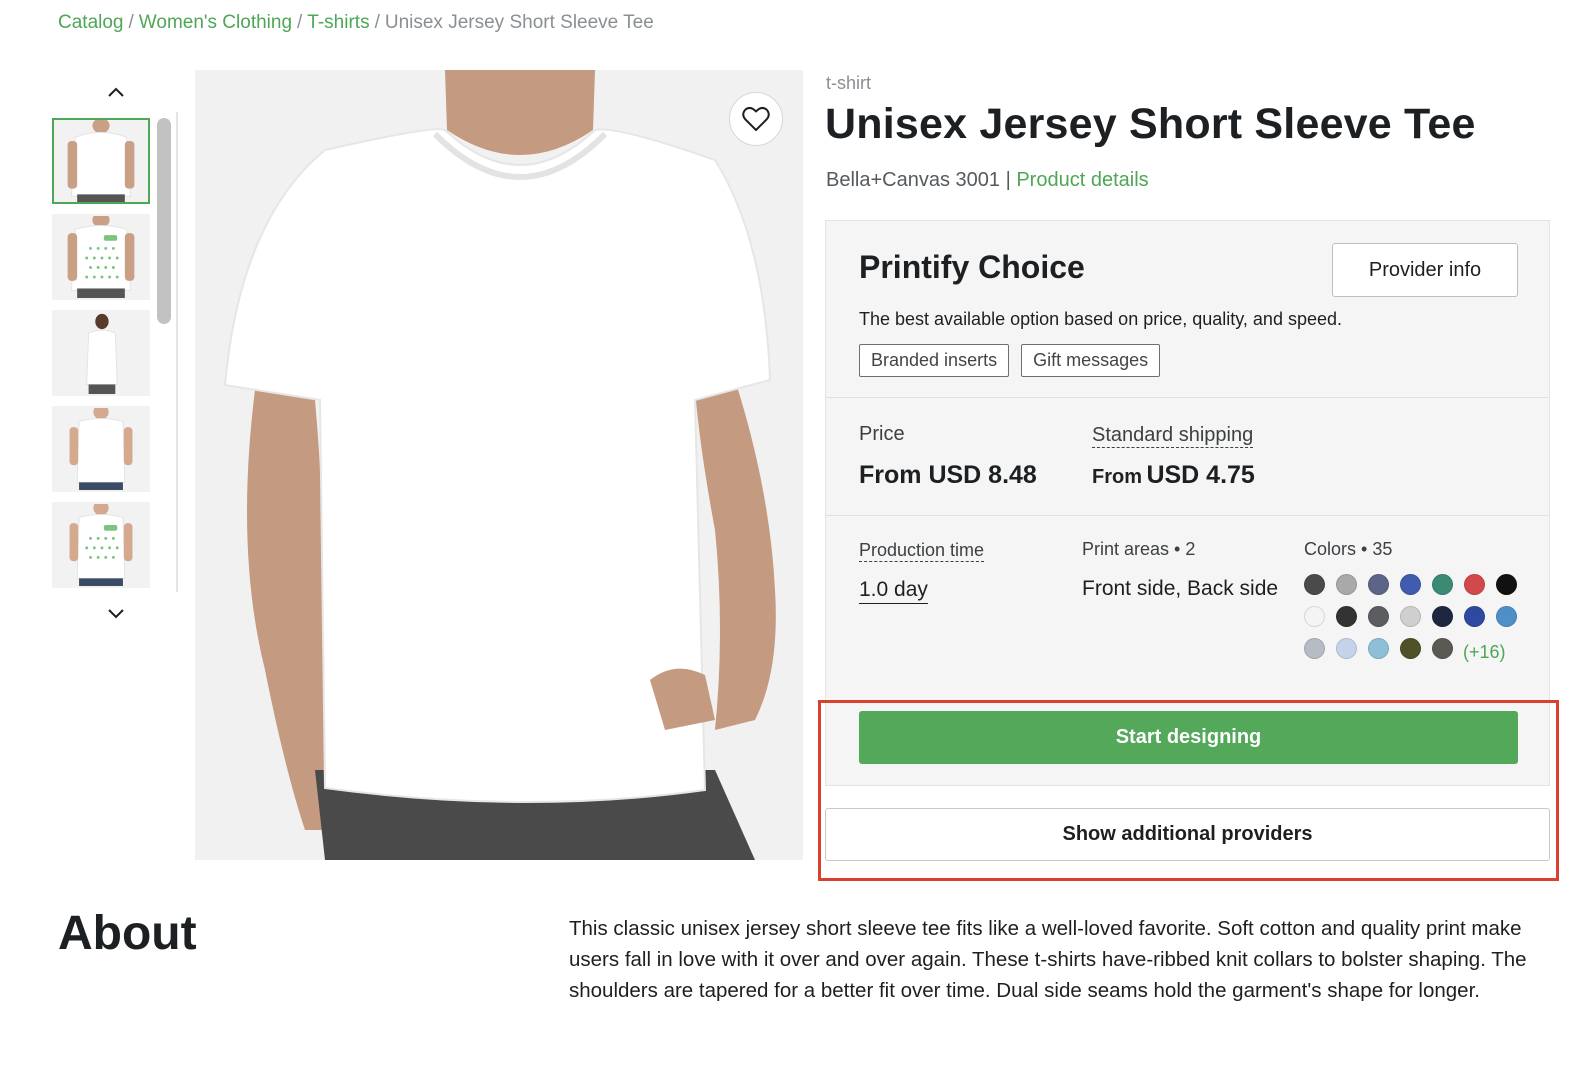  I want to click on shipping-label: Standard shipping, so click(1173, 435).